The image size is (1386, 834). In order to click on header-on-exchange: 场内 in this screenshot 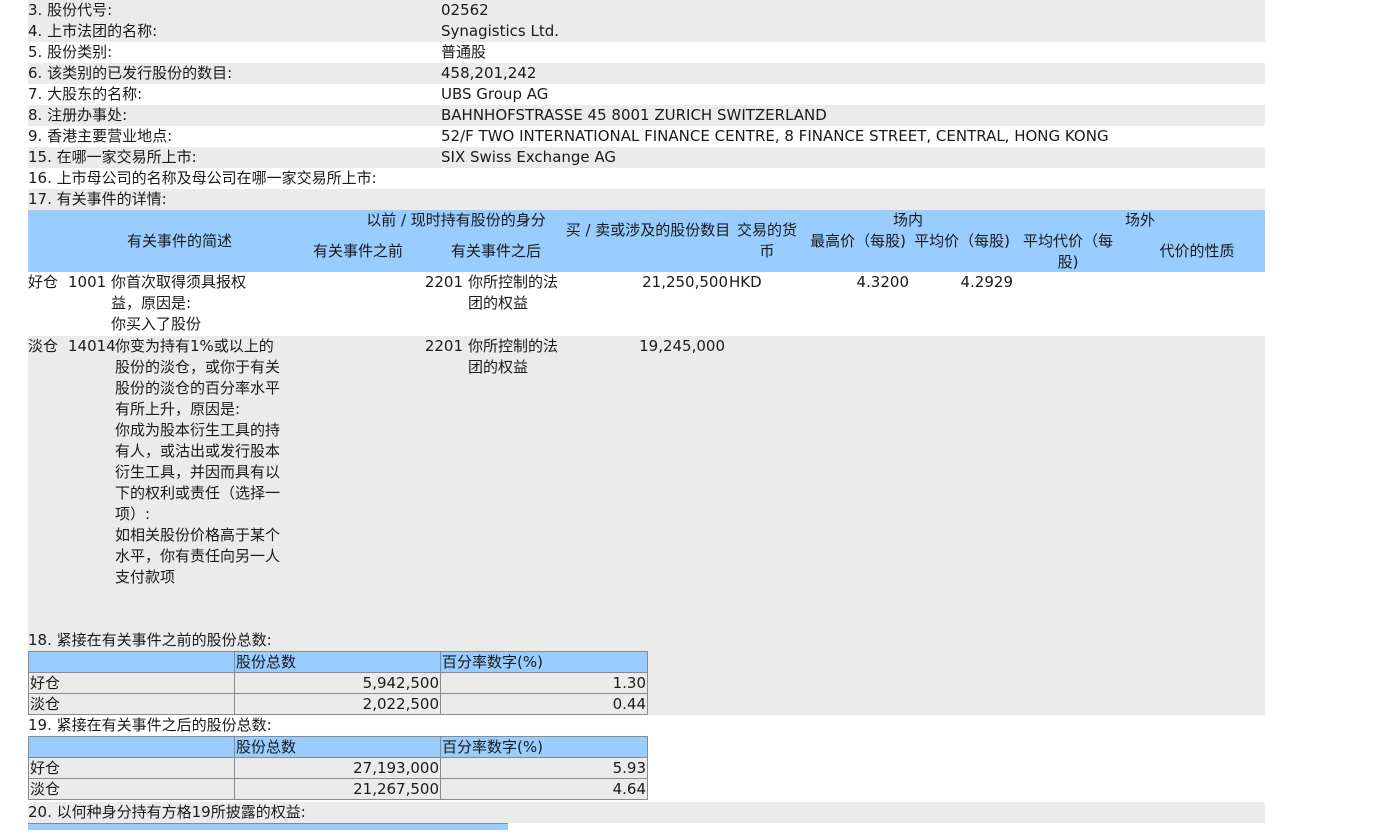, I will do `click(907, 220)`.